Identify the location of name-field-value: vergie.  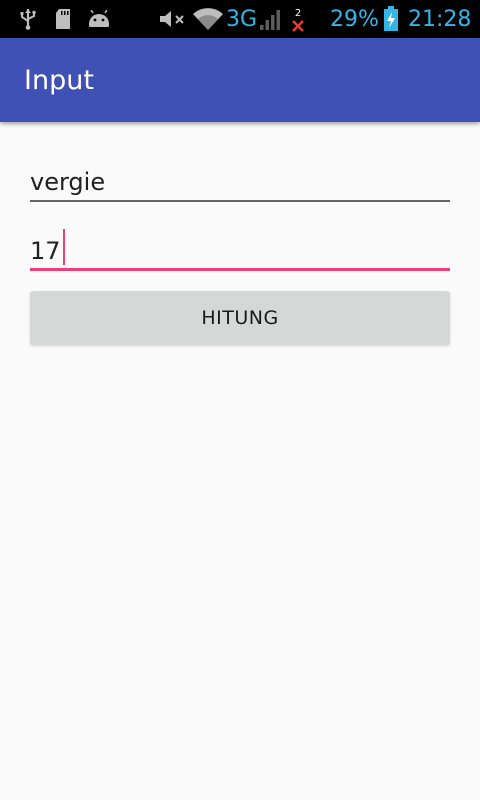
(68, 182).